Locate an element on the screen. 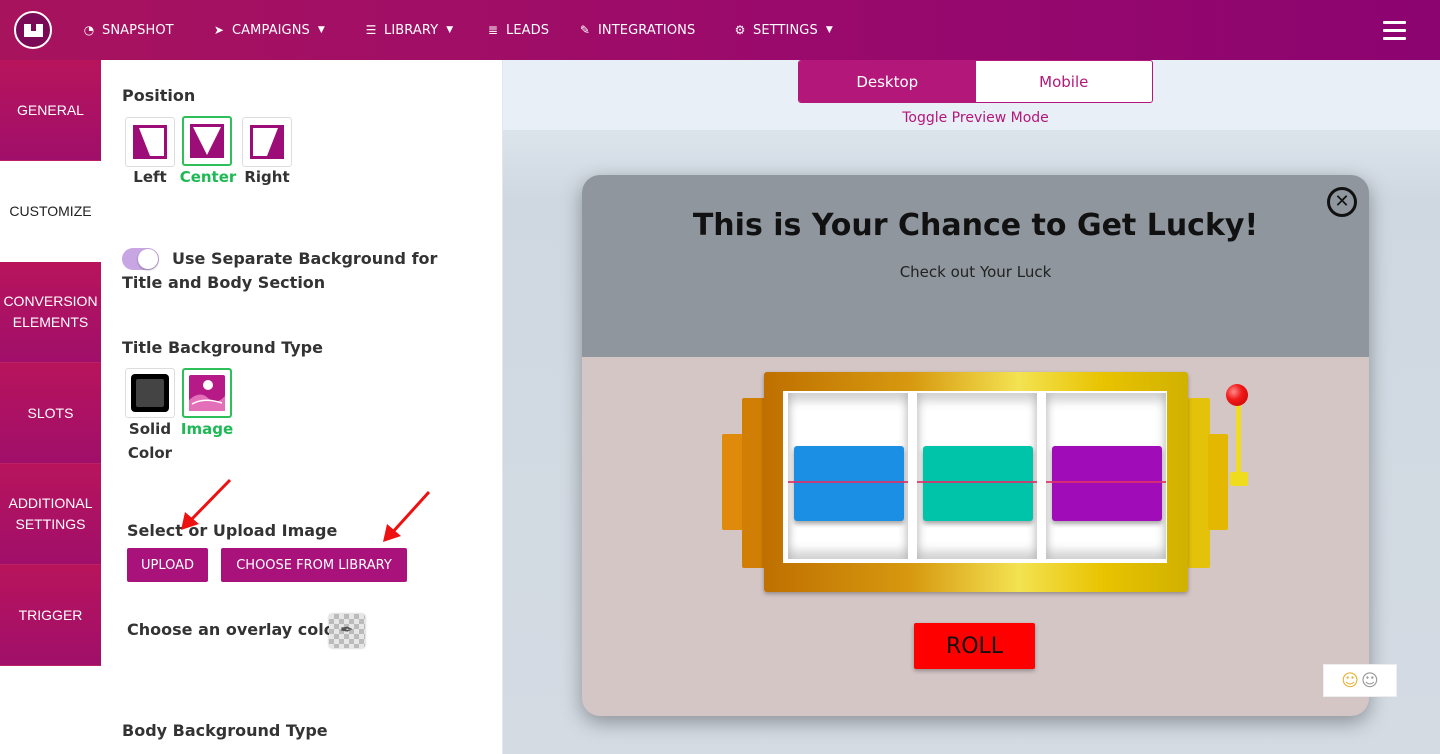 The width and height of the screenshot is (1440, 754). solid-color-icon is located at coordinates (150, 393).